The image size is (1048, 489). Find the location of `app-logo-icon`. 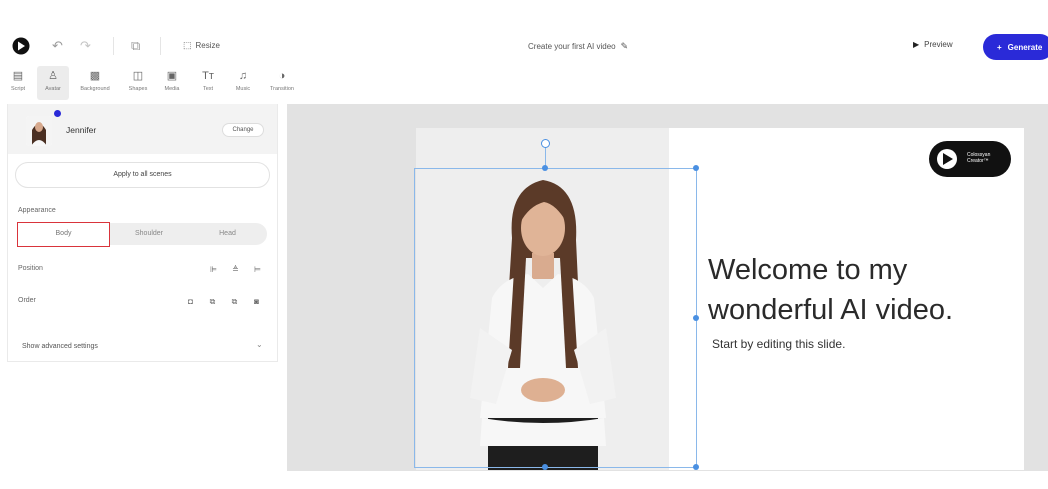

app-logo-icon is located at coordinates (21, 46).